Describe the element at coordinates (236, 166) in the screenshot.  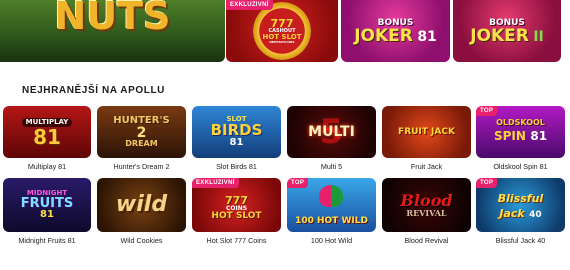
I see `game-title: Slot Birds 81` at that location.